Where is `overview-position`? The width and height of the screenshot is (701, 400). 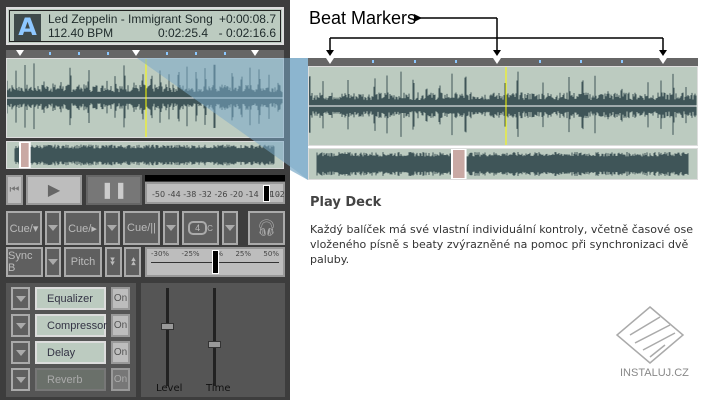 overview-position is located at coordinates (459, 164).